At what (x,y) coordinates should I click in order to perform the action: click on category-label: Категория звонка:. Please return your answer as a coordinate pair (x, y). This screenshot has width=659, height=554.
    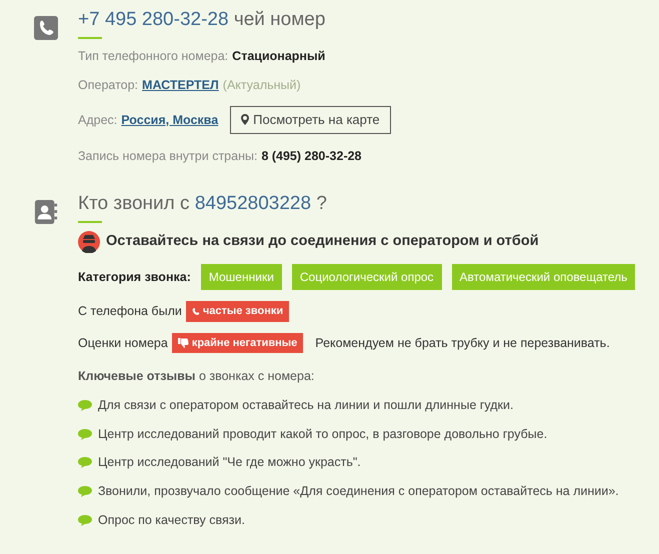
    Looking at the image, I should click on (134, 277).